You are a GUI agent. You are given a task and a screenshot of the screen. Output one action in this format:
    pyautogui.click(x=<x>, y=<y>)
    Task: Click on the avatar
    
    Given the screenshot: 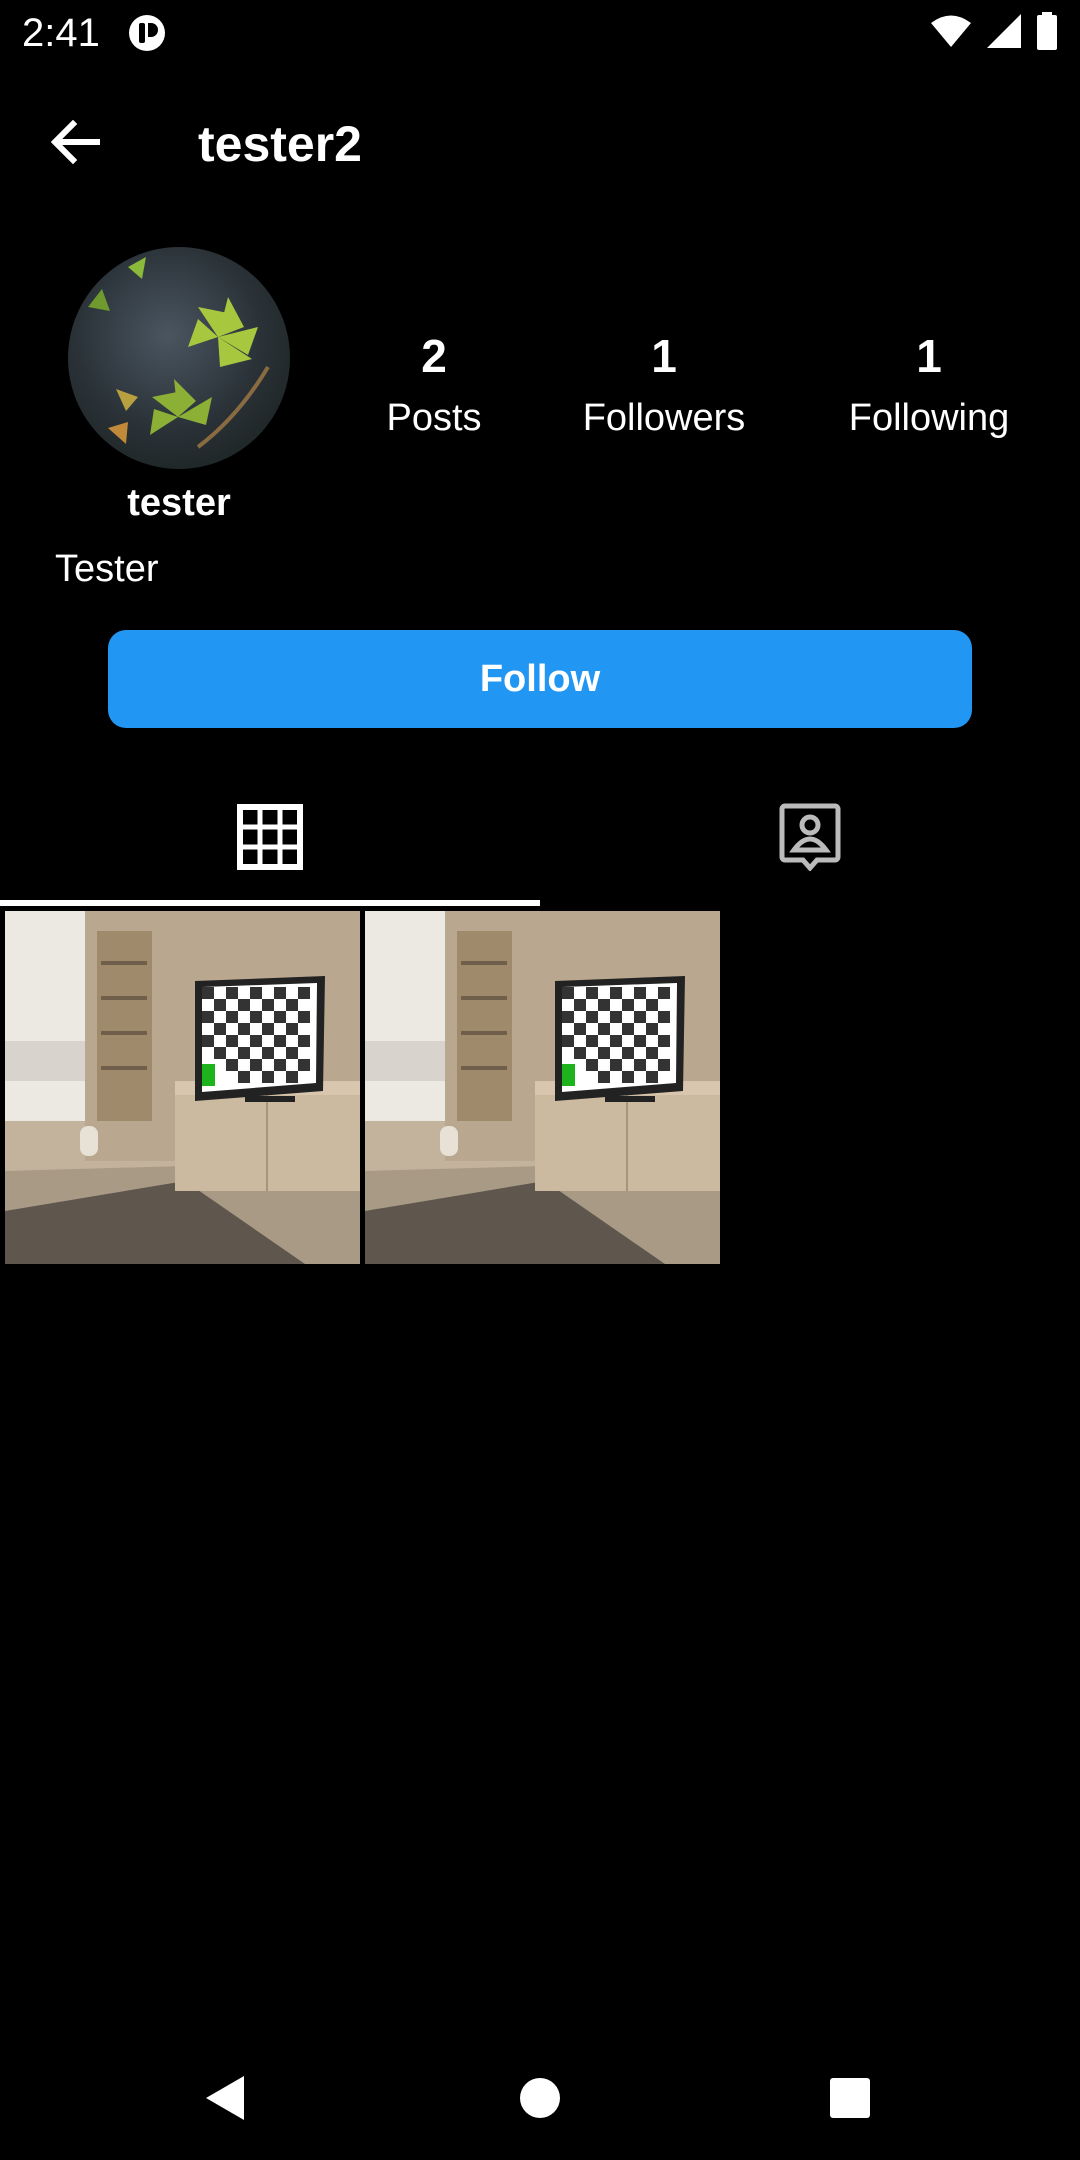 What is the action you would take?
    pyautogui.click(x=179, y=358)
    